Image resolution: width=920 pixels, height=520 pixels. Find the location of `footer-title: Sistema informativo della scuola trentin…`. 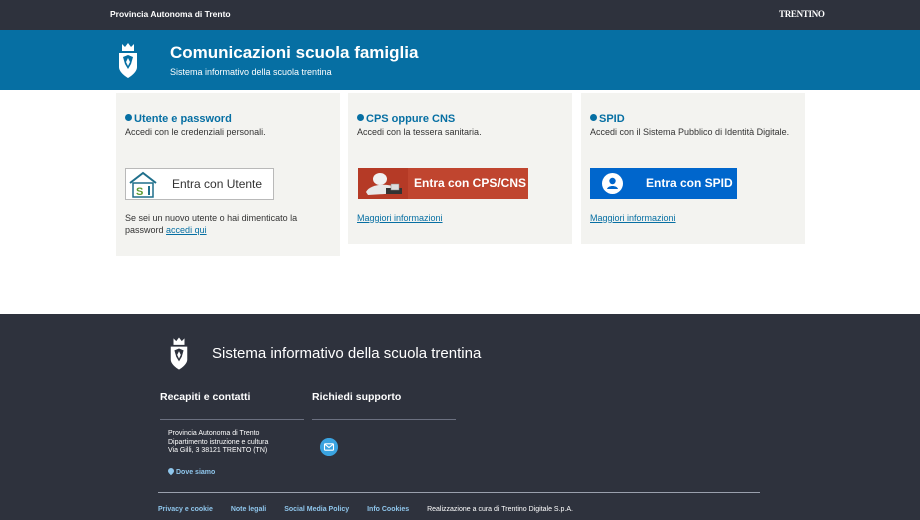

footer-title: Sistema informativo della scuola trentin… is located at coordinates (347, 353).